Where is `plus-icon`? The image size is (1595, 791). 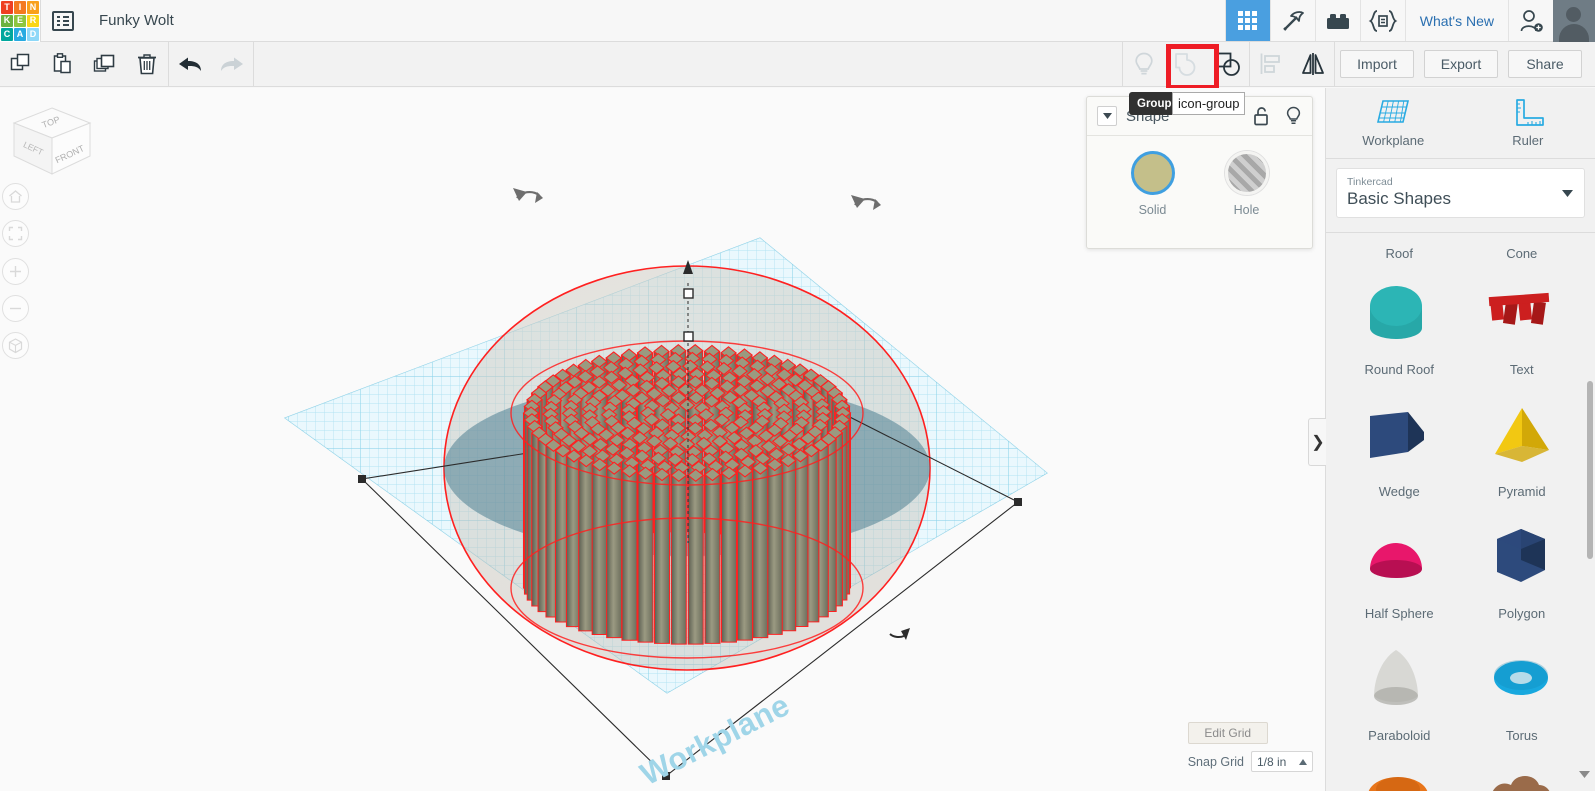
plus-icon is located at coordinates (15, 271).